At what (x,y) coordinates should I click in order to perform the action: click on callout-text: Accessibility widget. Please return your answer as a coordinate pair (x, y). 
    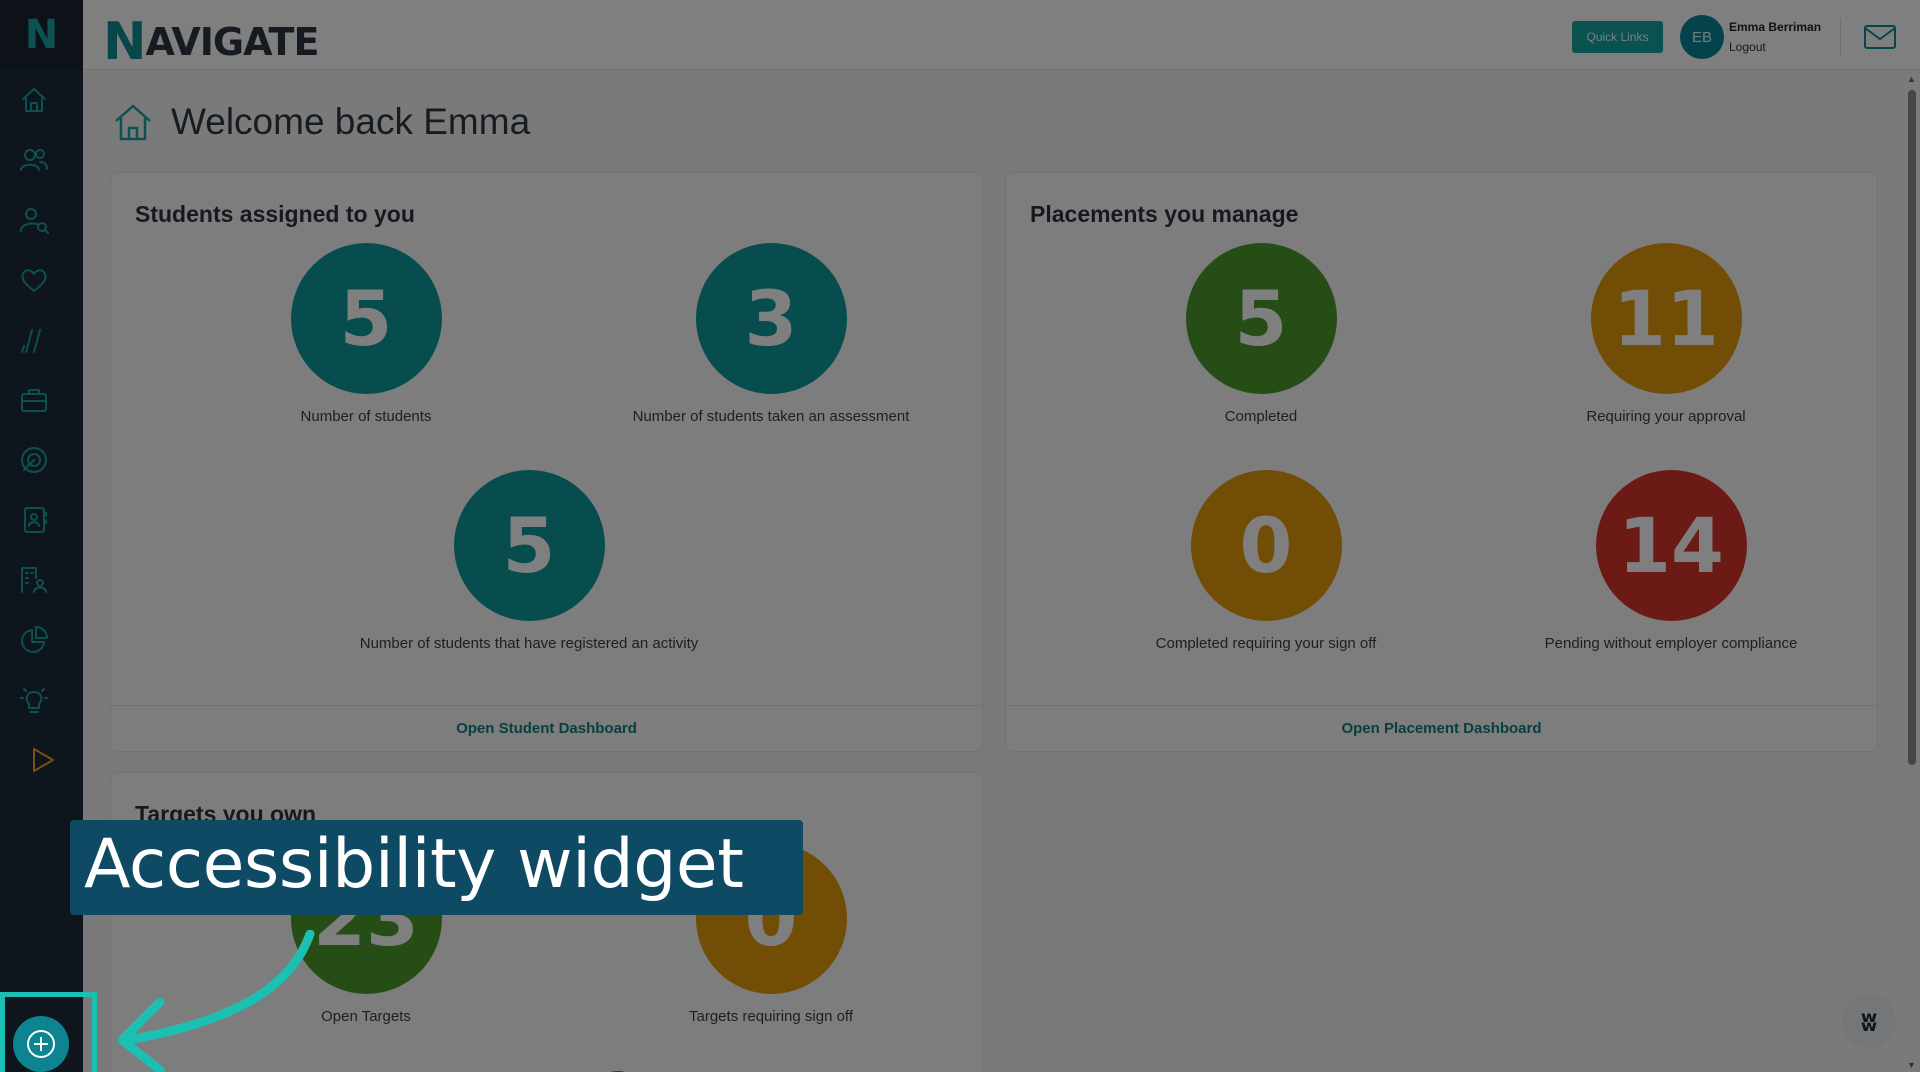
    Looking at the image, I should click on (414, 864).